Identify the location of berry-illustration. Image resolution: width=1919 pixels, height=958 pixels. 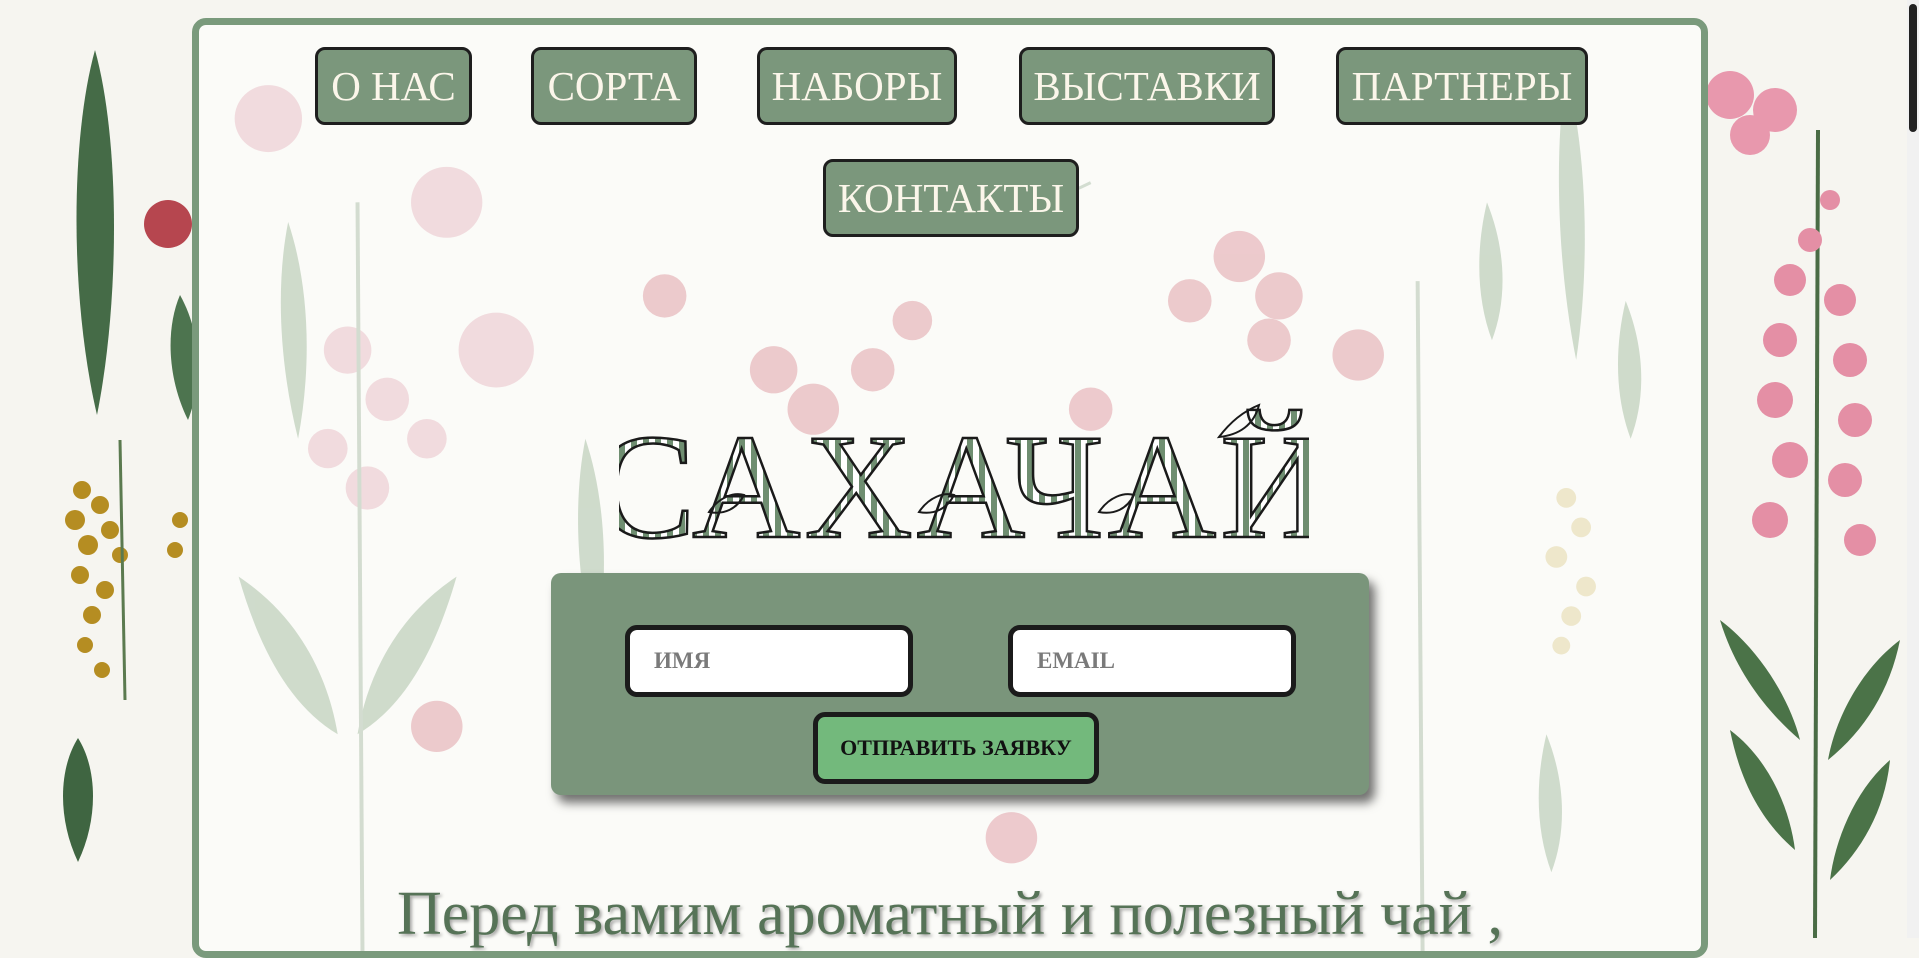
(168, 224).